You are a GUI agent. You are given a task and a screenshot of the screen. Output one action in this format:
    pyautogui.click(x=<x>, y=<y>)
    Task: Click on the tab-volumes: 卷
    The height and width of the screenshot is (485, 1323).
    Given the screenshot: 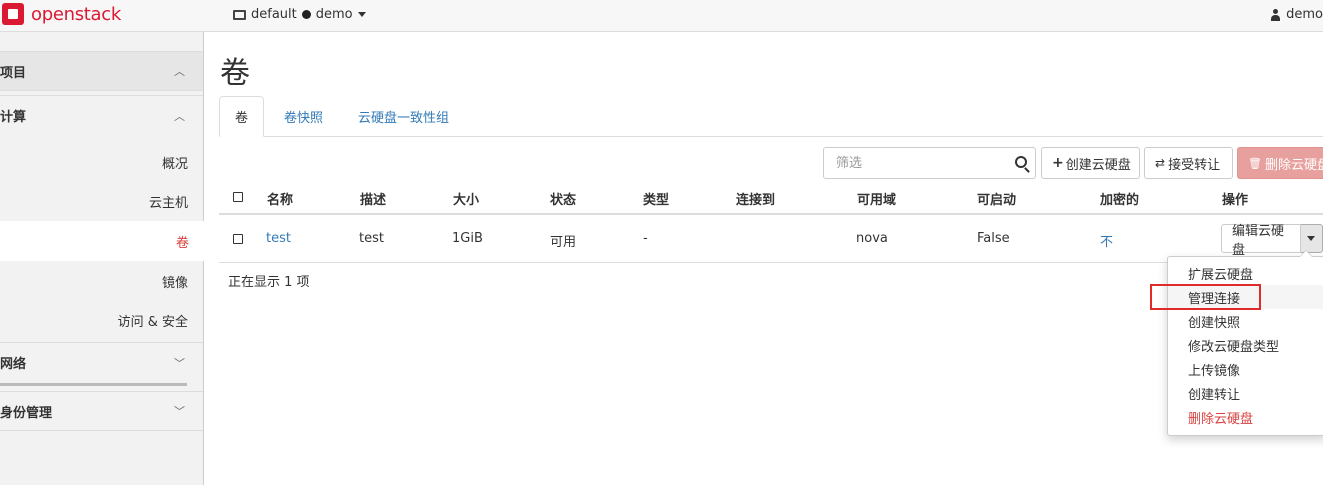 What is the action you would take?
    pyautogui.click(x=242, y=116)
    